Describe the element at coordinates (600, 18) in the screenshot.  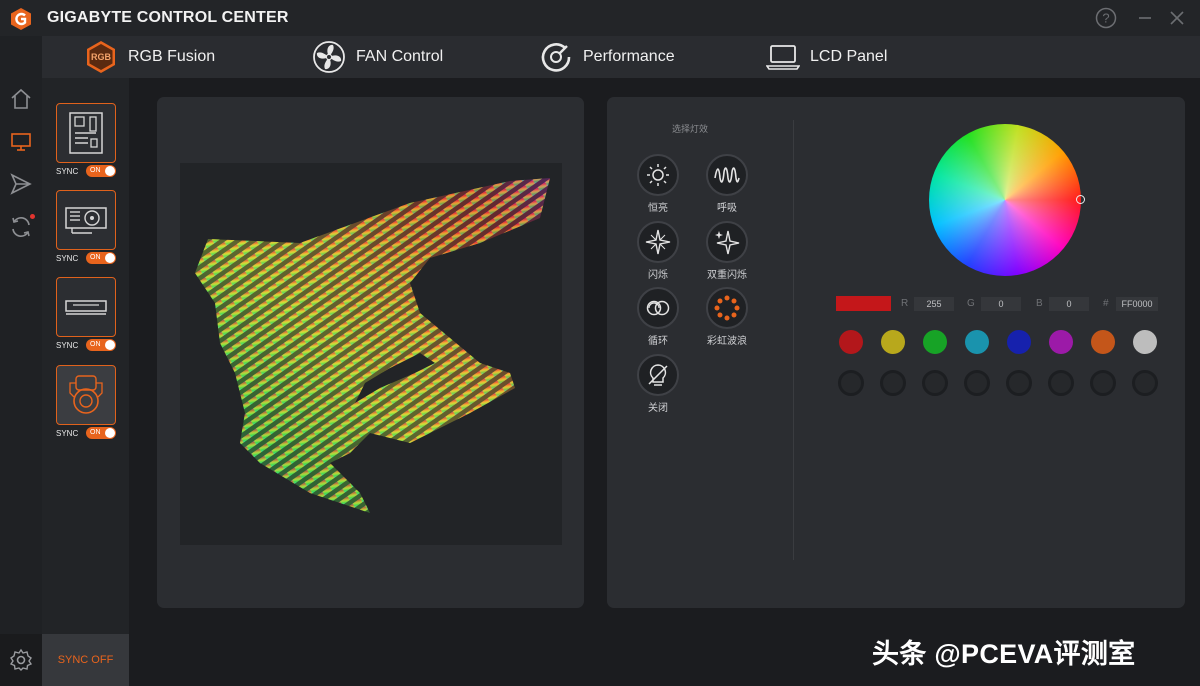
I see `title-bar: GIGABYTE CONTROL CENTER ?` at that location.